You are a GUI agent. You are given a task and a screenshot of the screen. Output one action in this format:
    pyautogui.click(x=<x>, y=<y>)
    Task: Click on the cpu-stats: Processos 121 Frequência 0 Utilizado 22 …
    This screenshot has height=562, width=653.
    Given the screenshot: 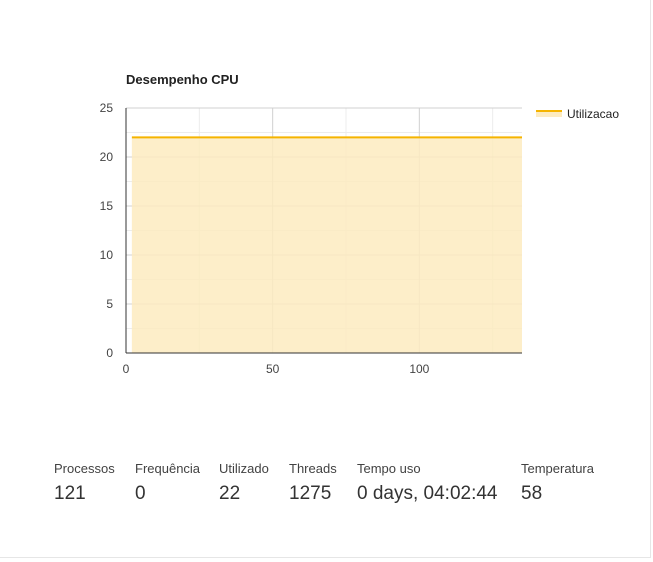 What is the action you would take?
    pyautogui.click(x=325, y=488)
    